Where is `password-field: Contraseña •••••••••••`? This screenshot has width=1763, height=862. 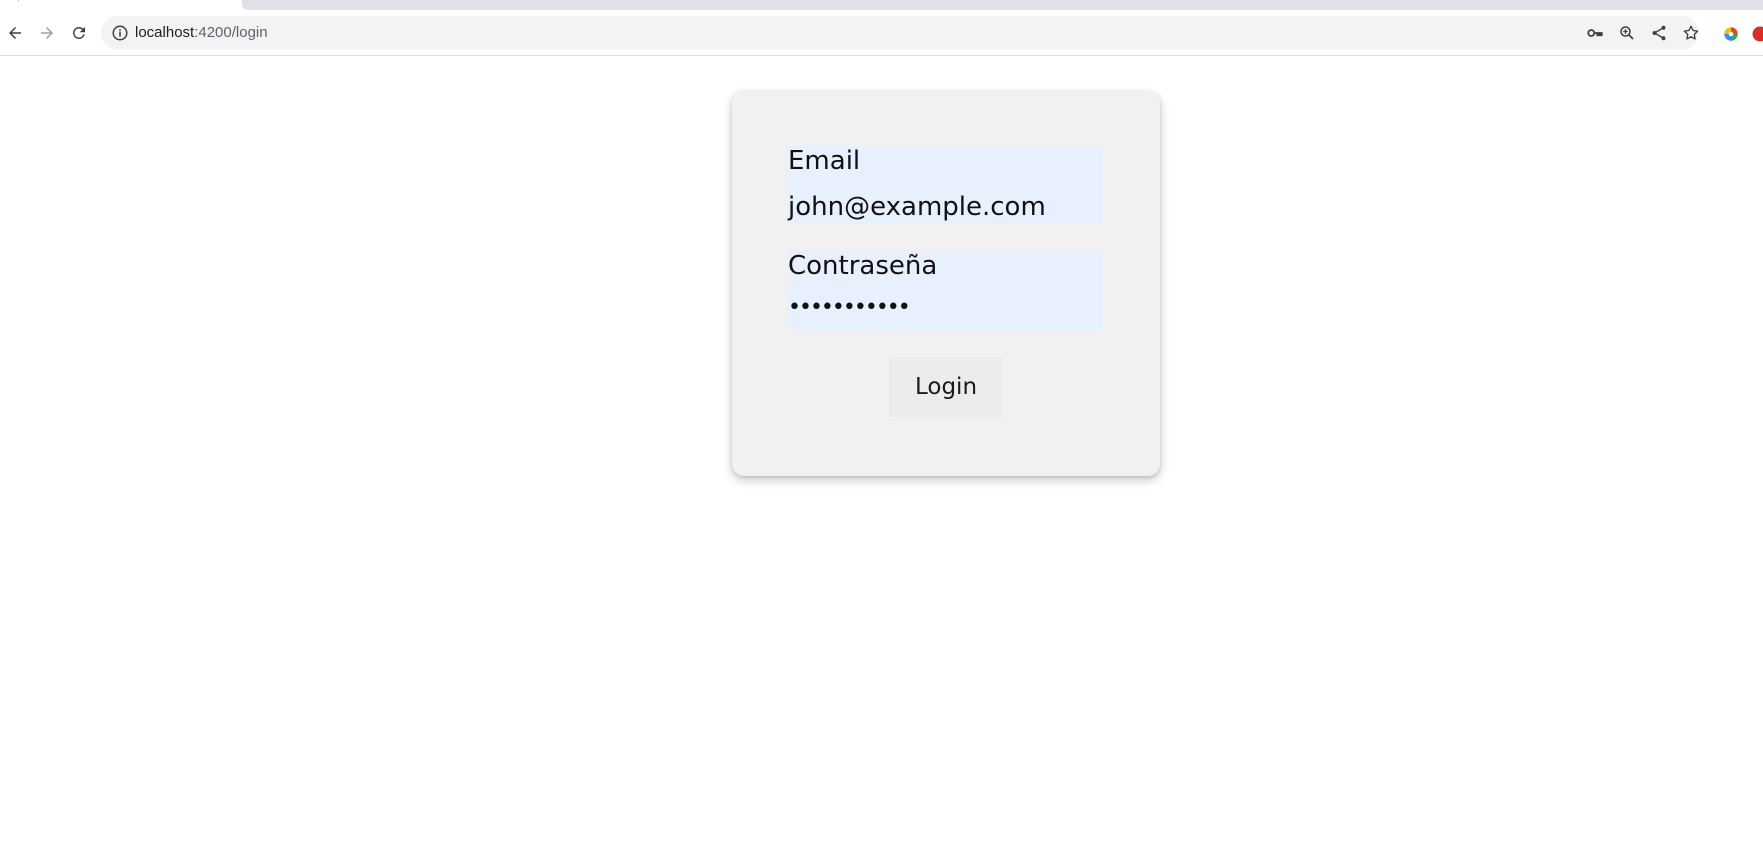 password-field: Contraseña ••••••••••• is located at coordinates (945, 290).